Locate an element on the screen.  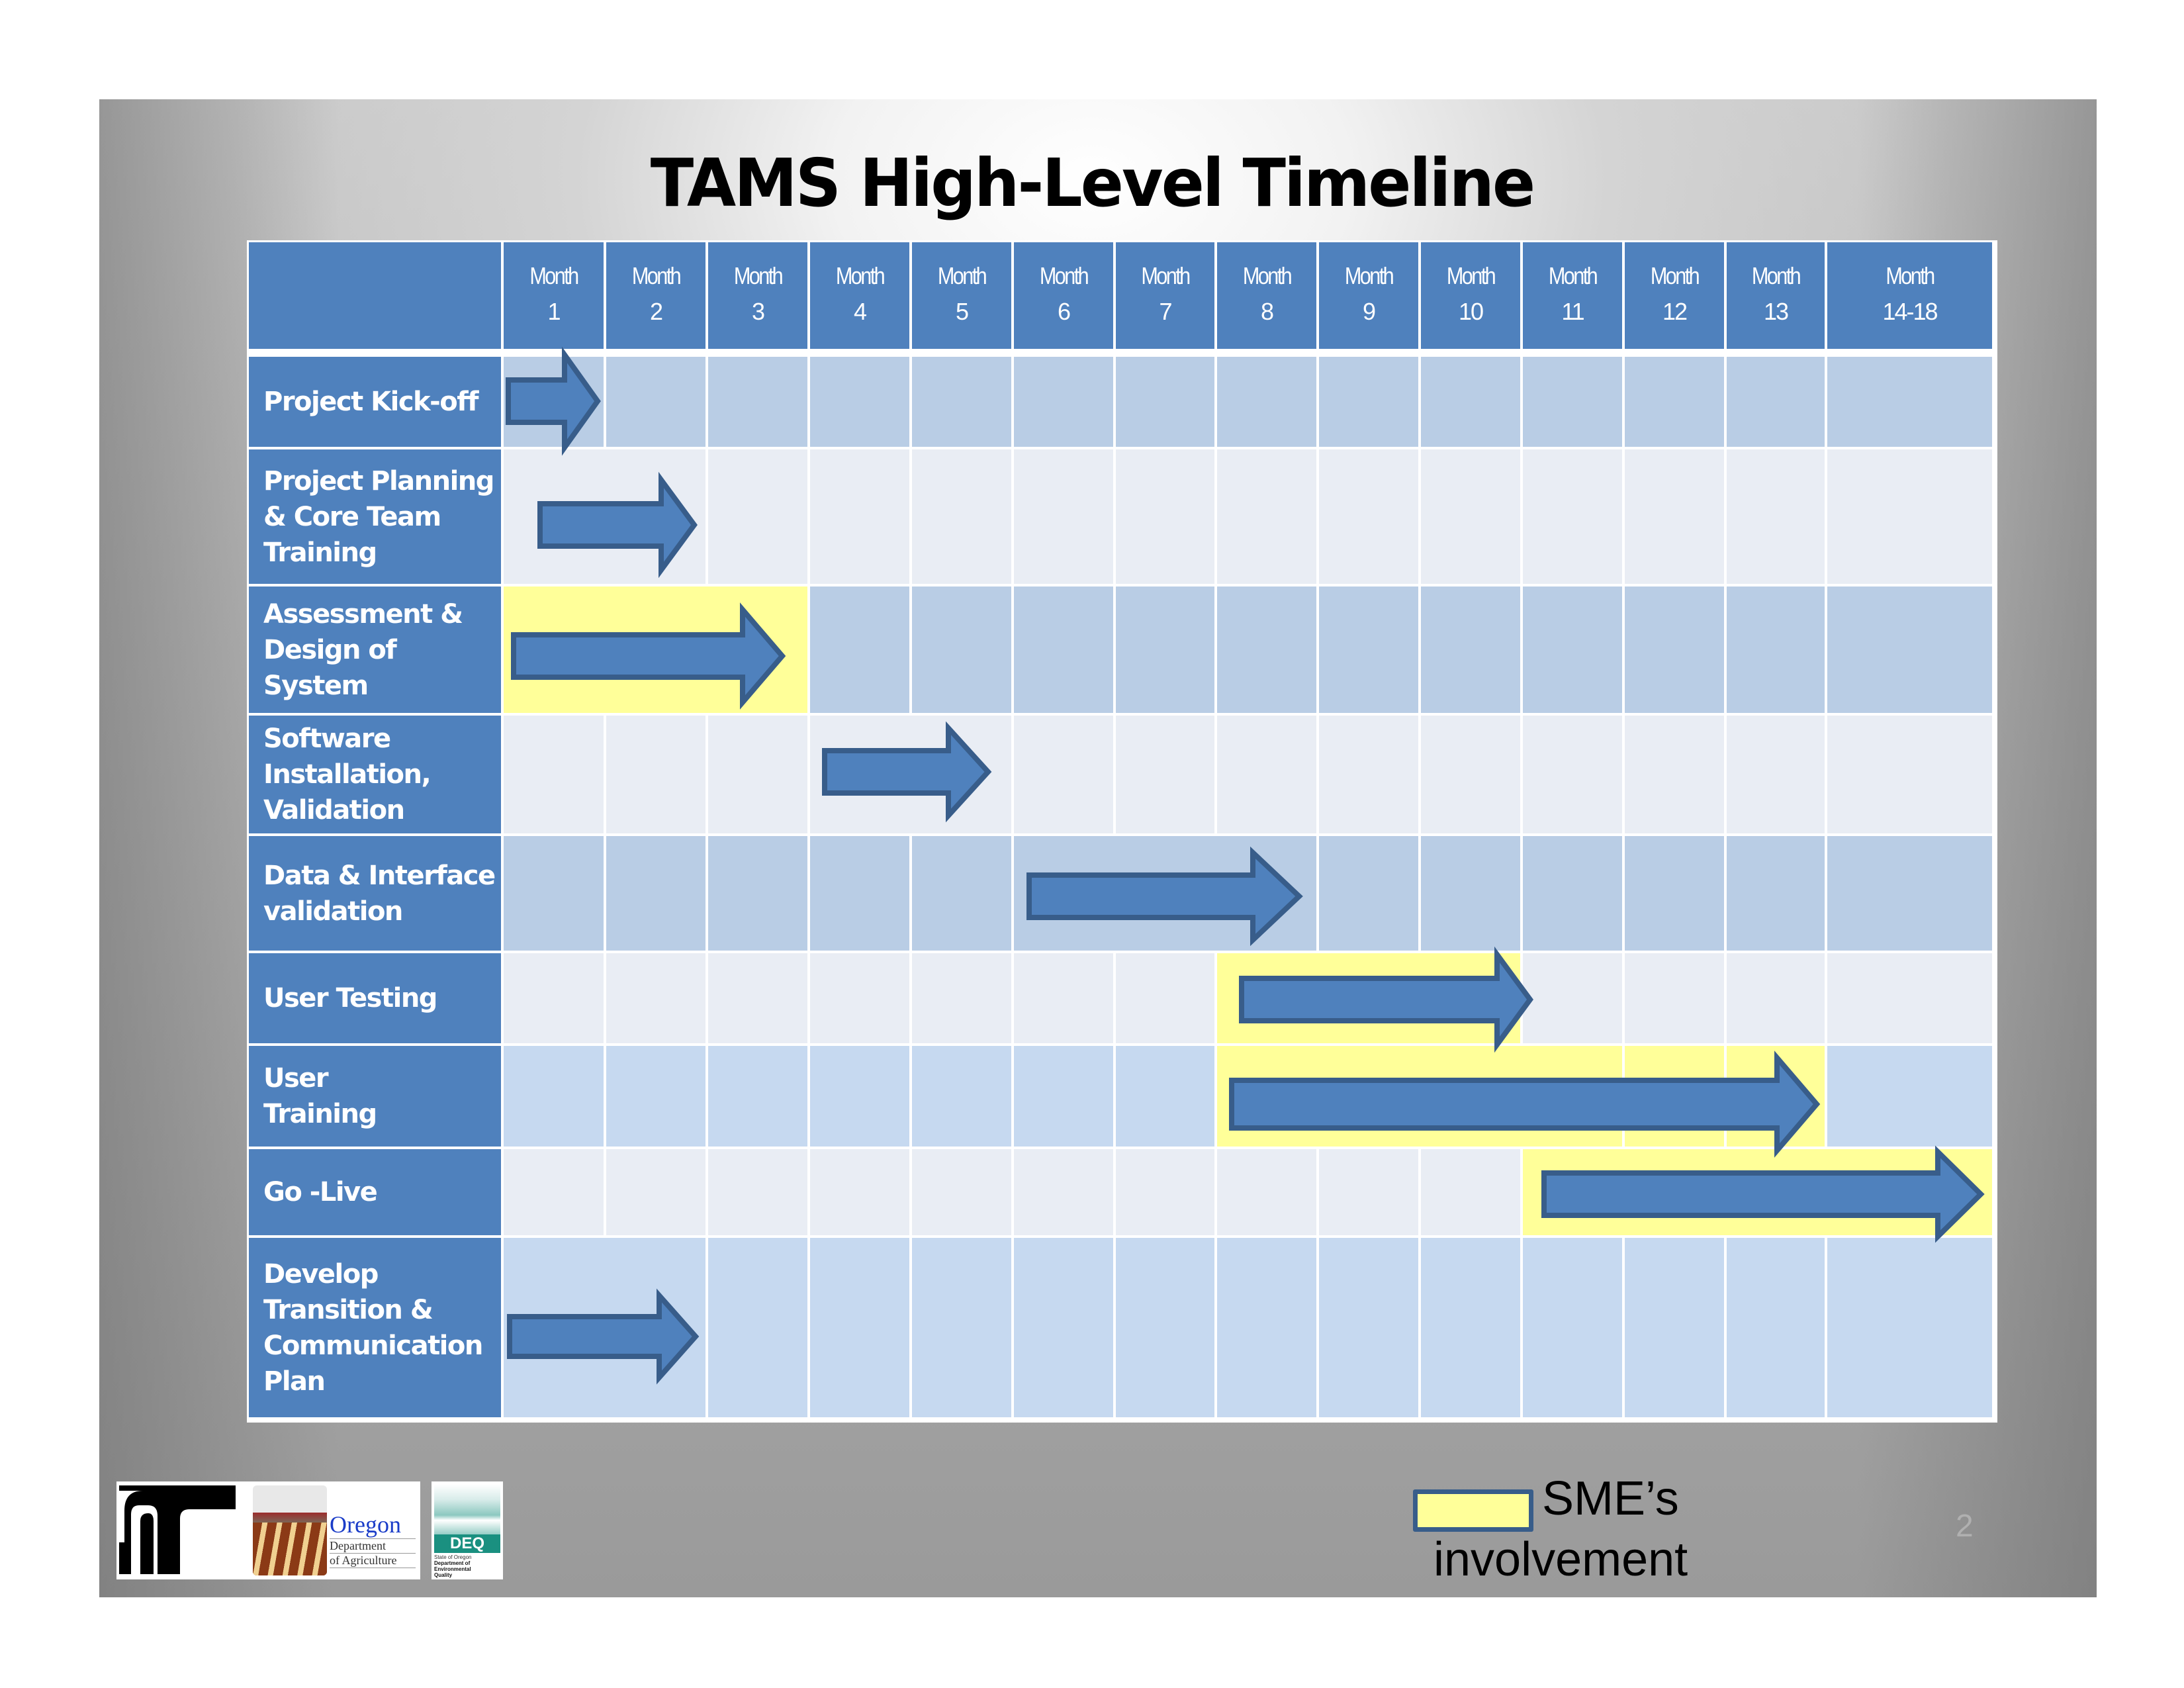
oda-logo: Oregon Department of Agriculture is located at coordinates (330, 1530).